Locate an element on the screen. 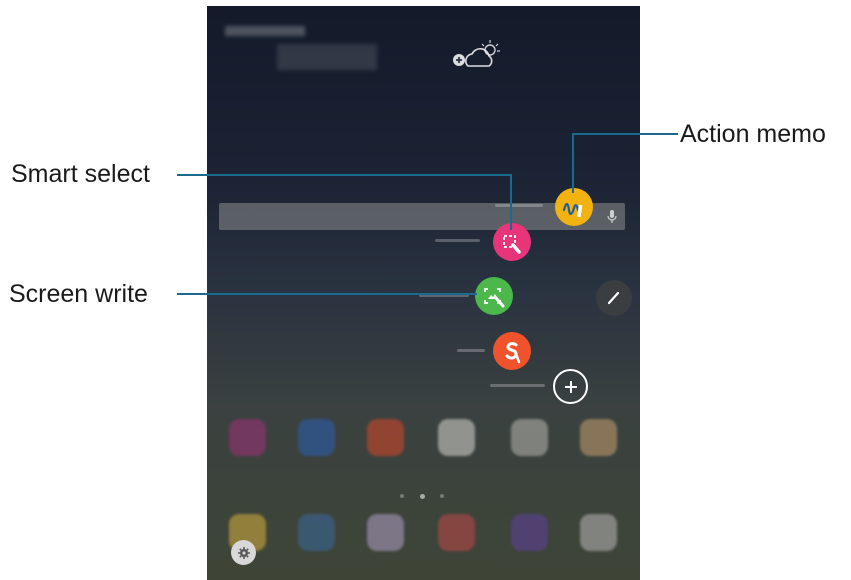 The width and height of the screenshot is (851, 580). screen-write-callout: Screen write is located at coordinates (78, 294).